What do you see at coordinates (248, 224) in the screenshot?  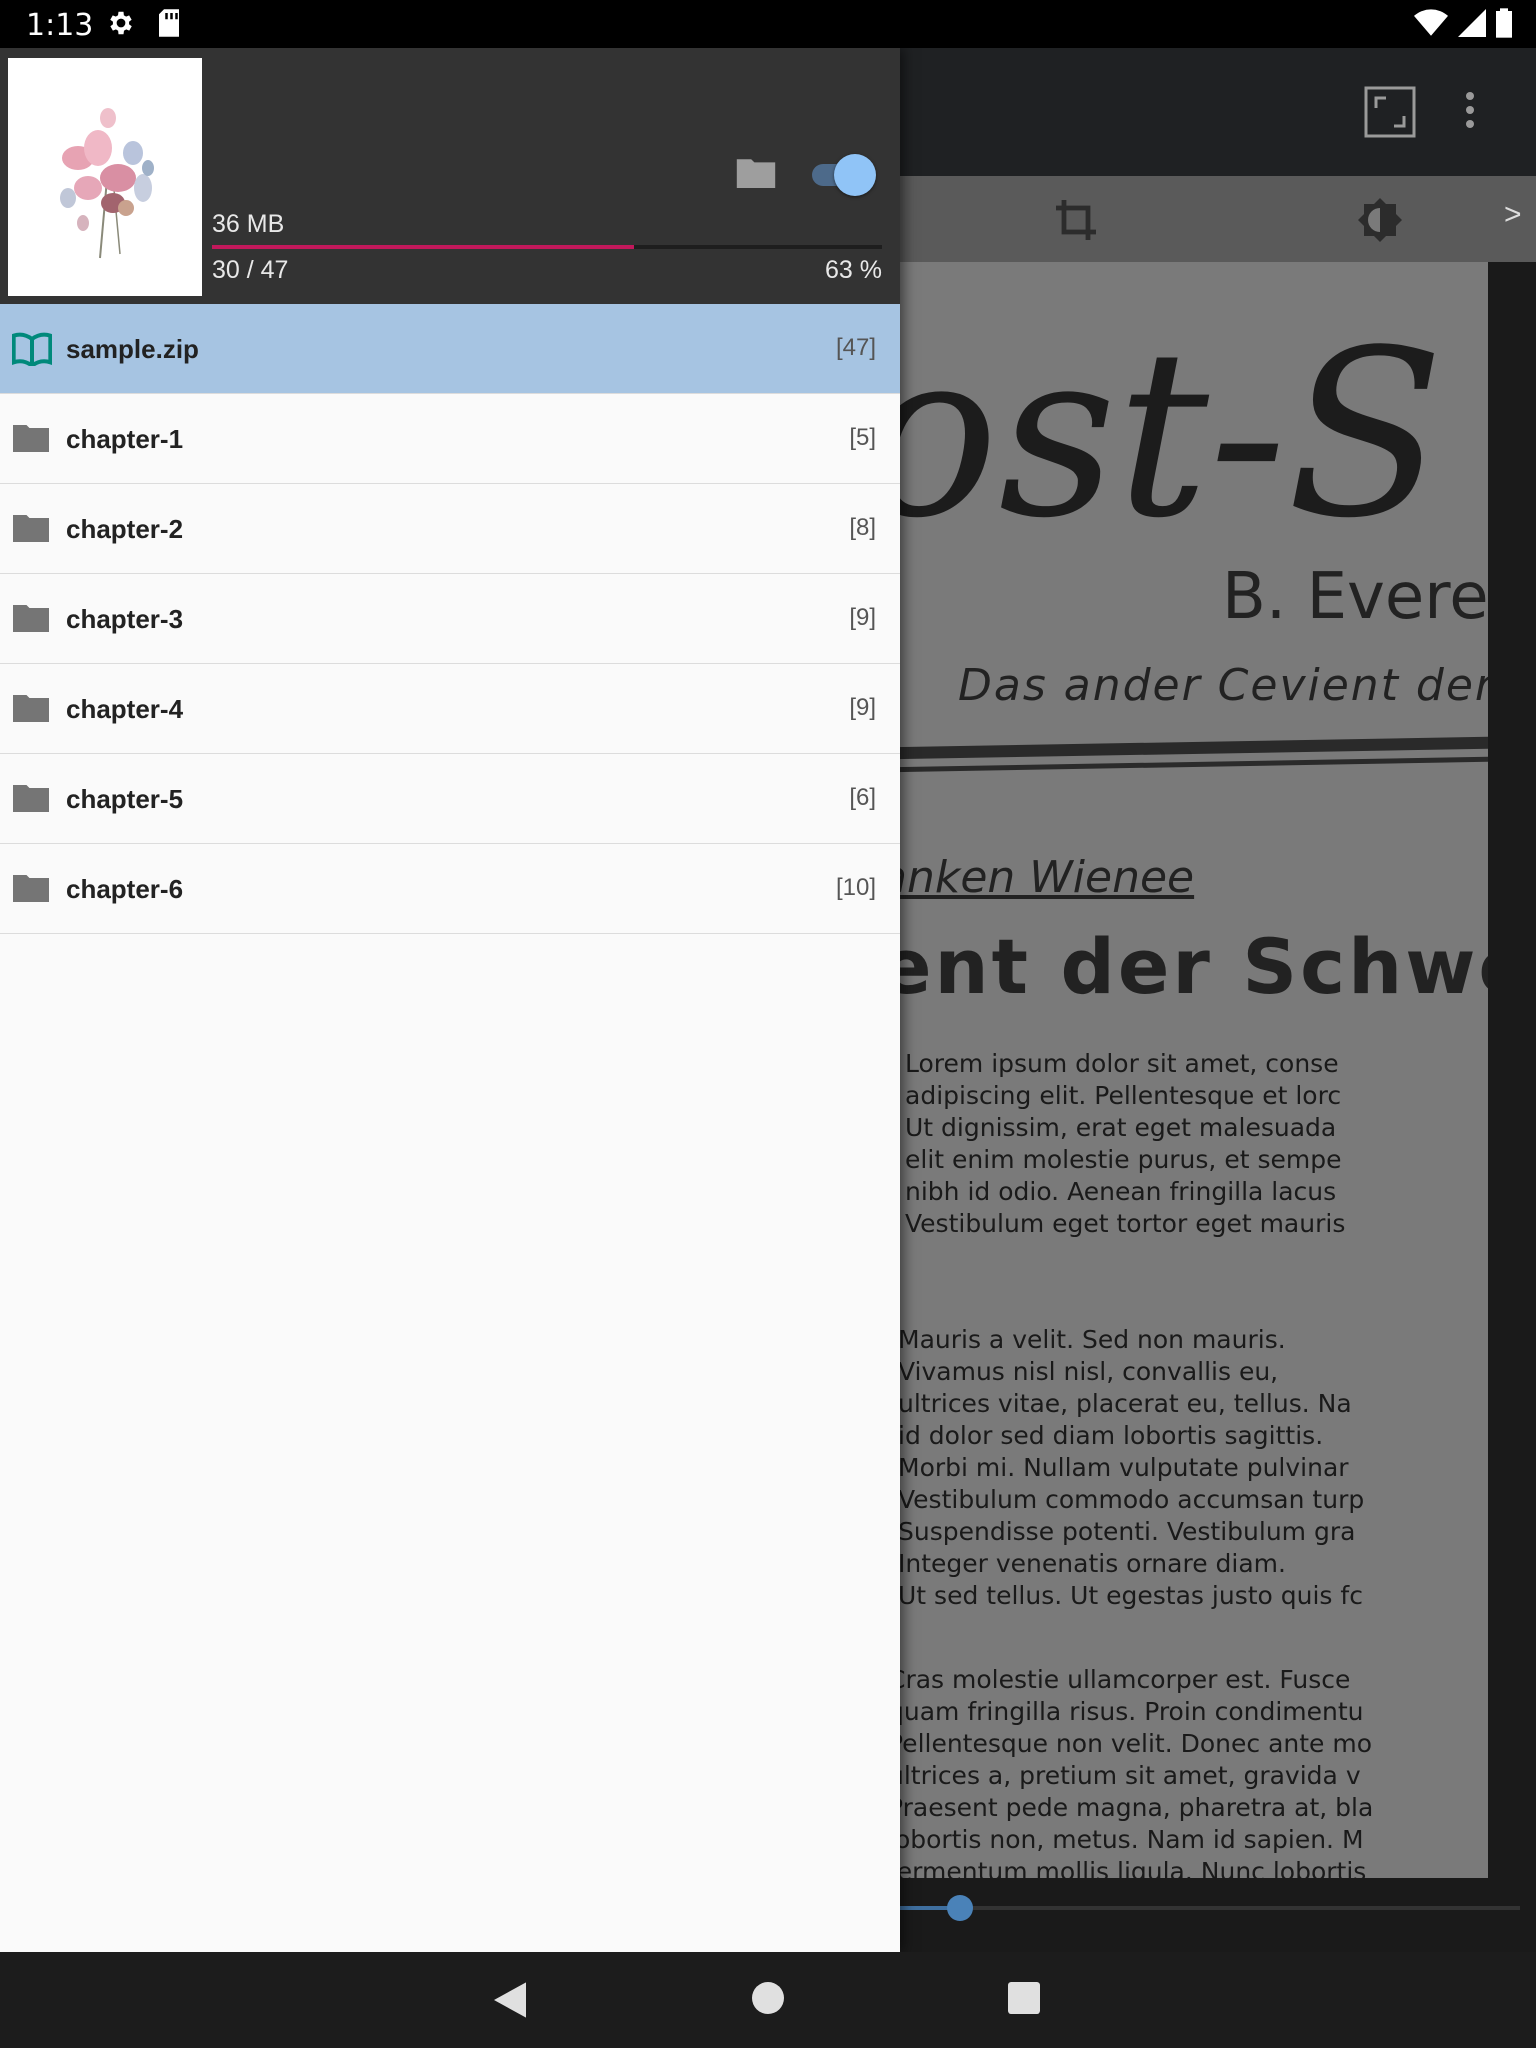 I see `file-size-label: 36 MB` at bounding box center [248, 224].